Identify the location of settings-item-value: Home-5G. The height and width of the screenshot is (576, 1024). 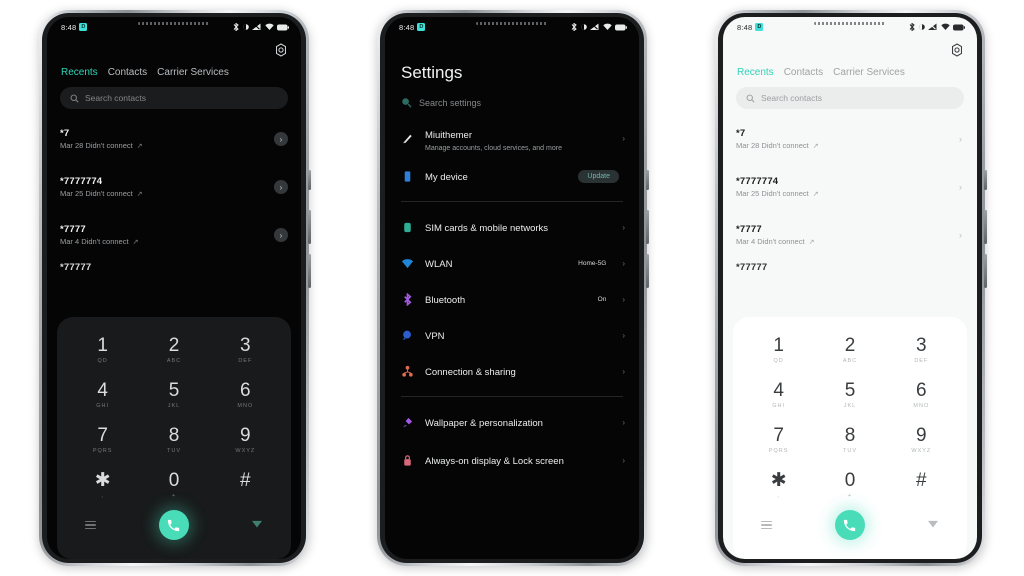
(592, 263).